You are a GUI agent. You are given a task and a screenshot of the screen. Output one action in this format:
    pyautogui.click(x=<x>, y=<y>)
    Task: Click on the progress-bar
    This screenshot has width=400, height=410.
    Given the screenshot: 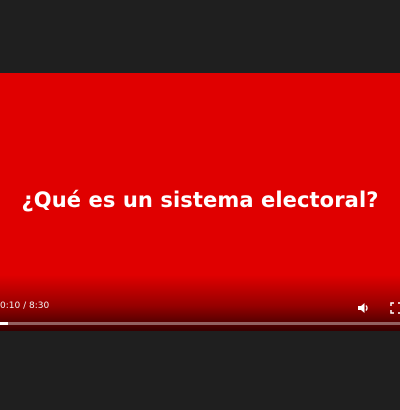 What is the action you would take?
    pyautogui.click(x=200, y=323)
    